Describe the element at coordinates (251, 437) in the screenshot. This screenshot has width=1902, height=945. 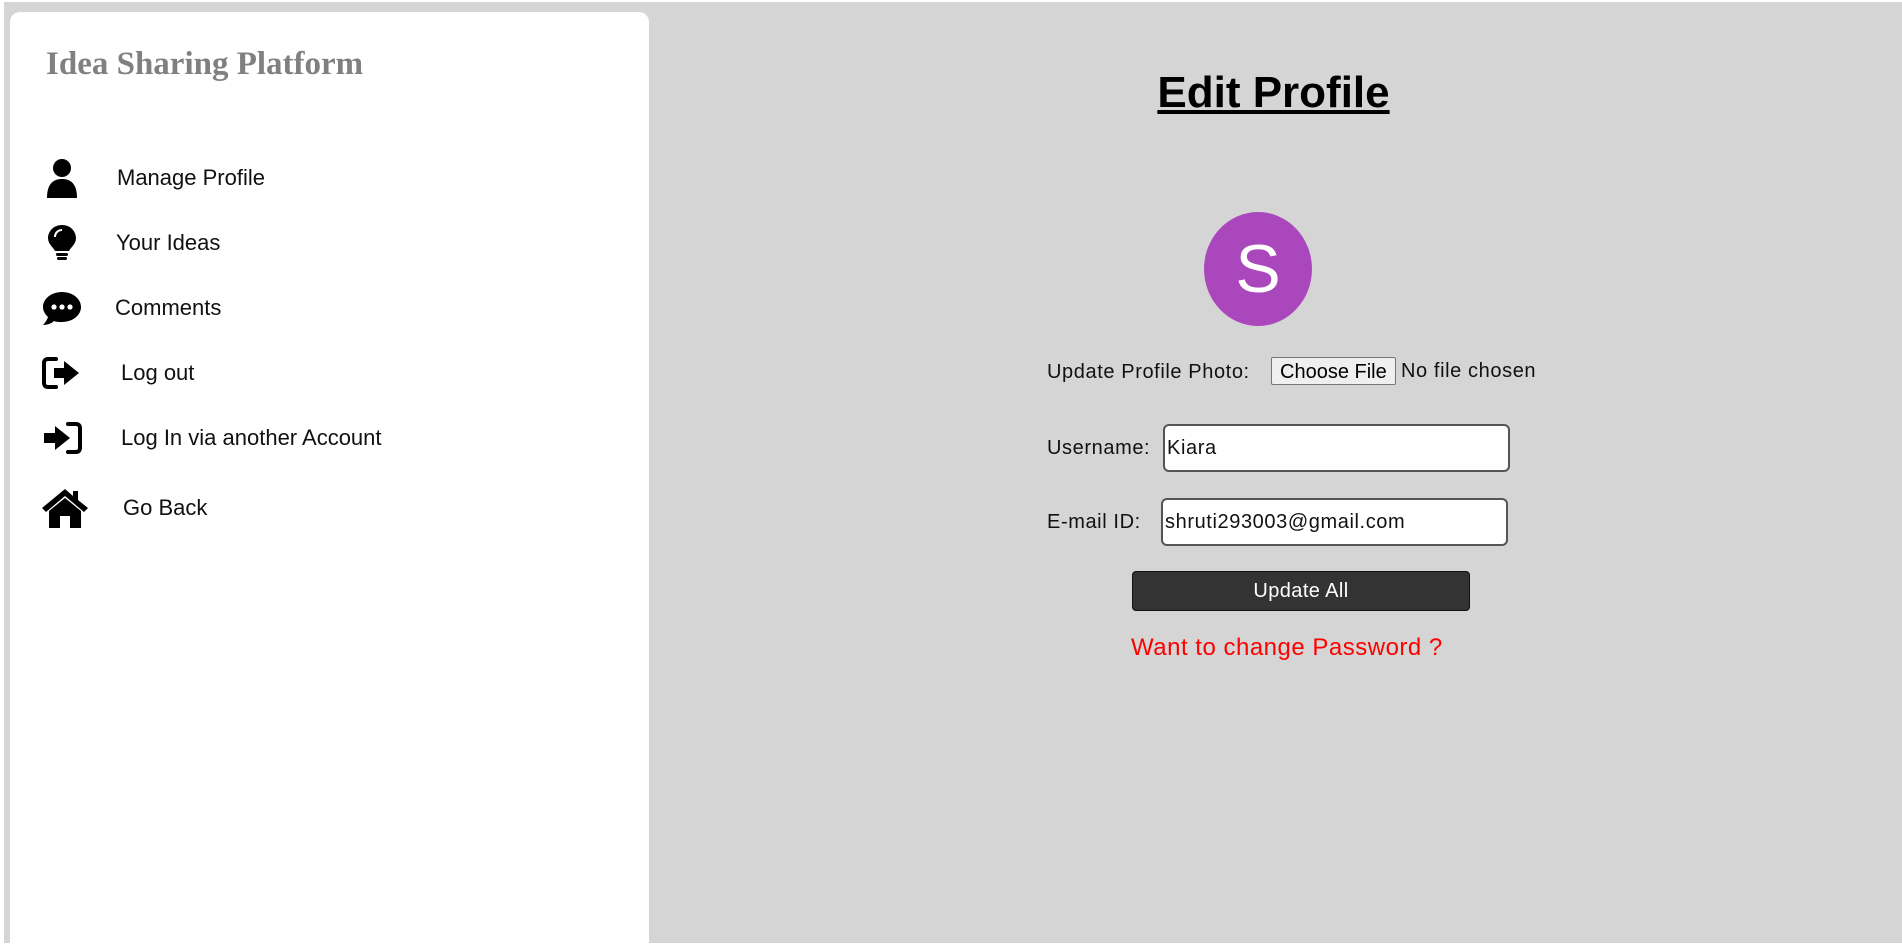
I see `sidebar-item-label: Log In via another Account` at that location.